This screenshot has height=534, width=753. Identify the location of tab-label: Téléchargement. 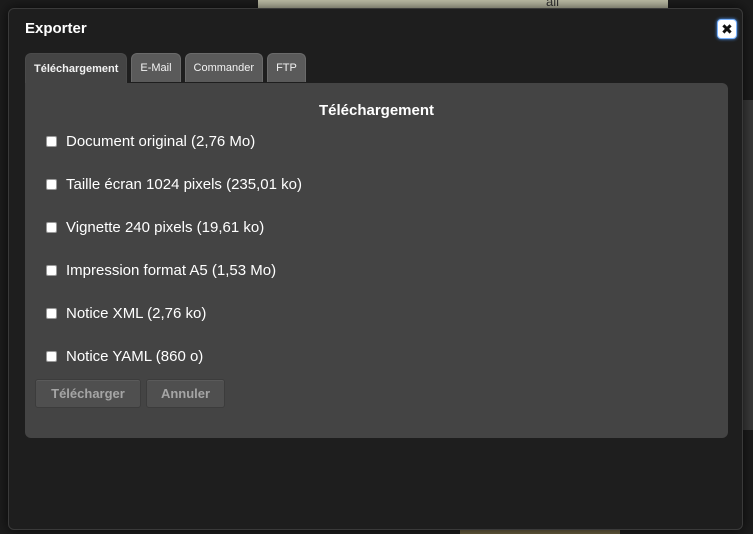
(76, 69).